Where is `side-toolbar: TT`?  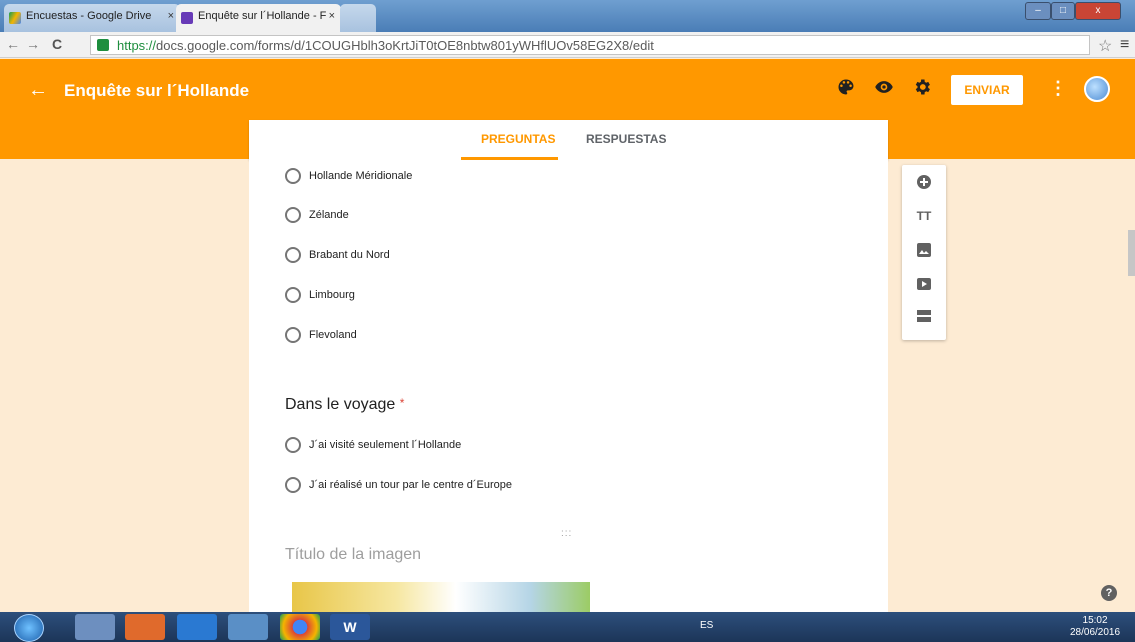
side-toolbar: TT is located at coordinates (924, 252).